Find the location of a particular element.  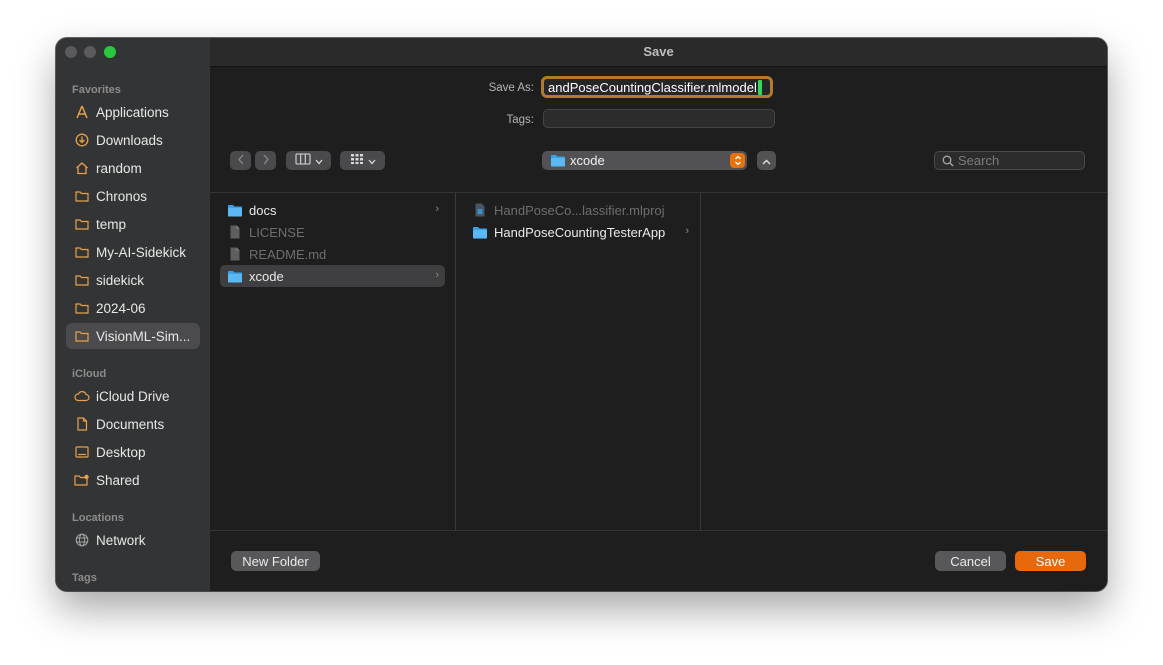

titlebar: Save is located at coordinates (658, 52).